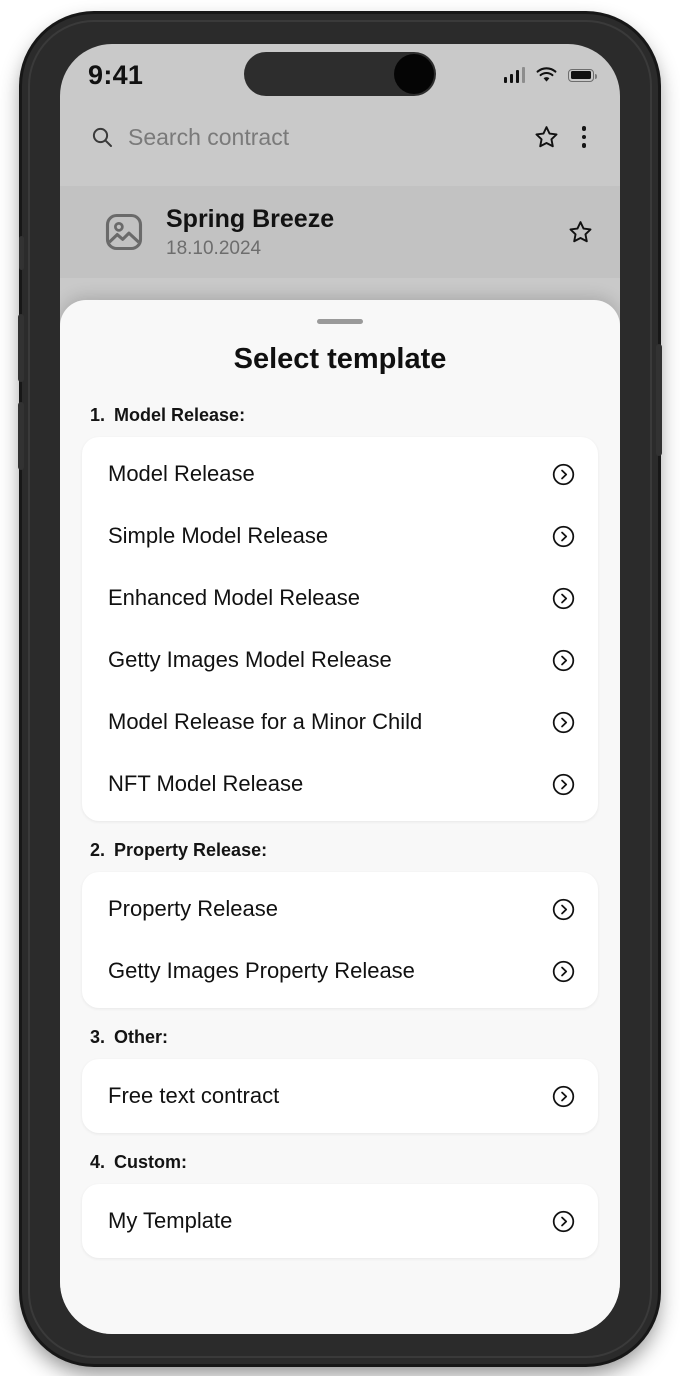 The height and width of the screenshot is (1376, 680). Describe the element at coordinates (98, 415) in the screenshot. I see `section-number: 1.` at that location.